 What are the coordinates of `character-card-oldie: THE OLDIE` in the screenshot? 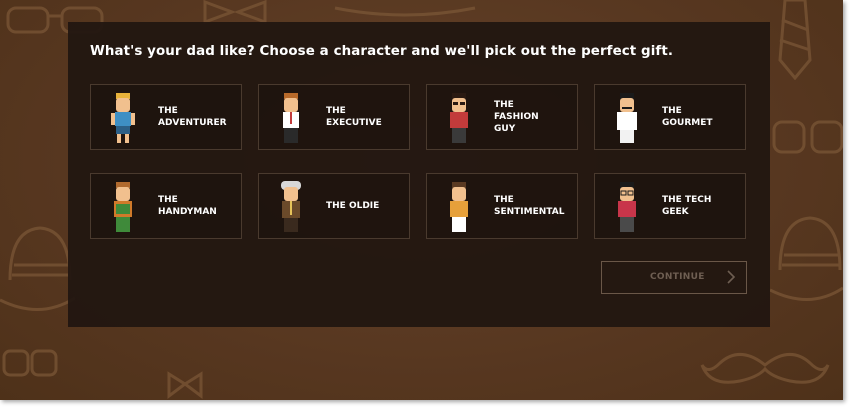 It's located at (334, 206).